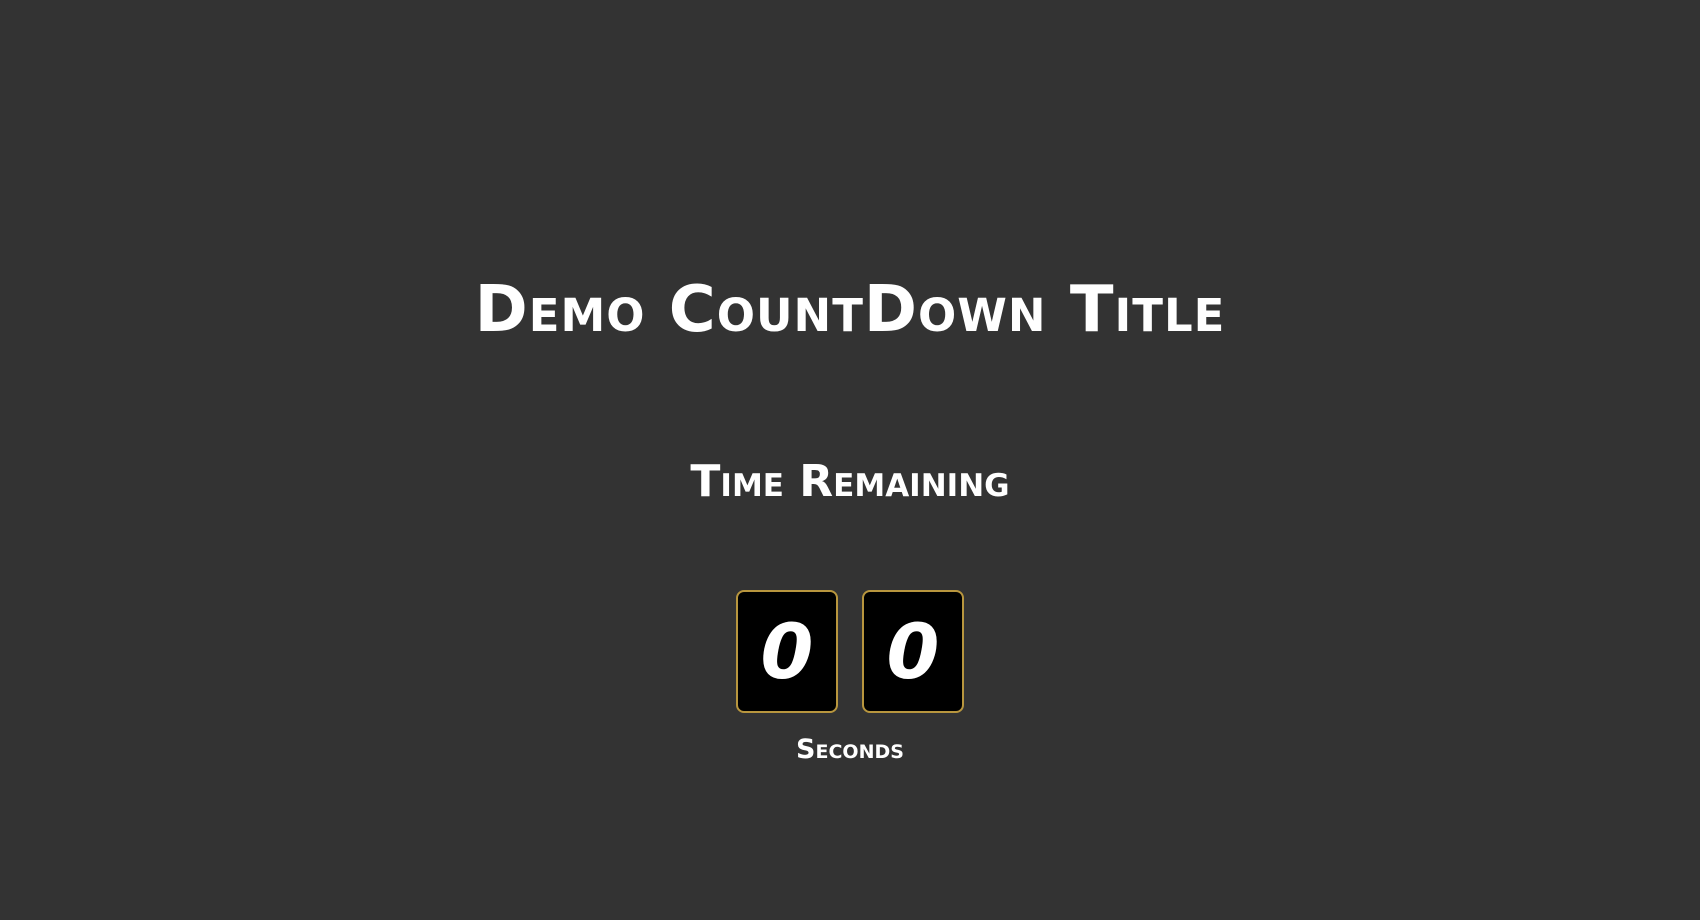 This screenshot has width=1700, height=920. I want to click on seconds-digits: 0 0, so click(850, 651).